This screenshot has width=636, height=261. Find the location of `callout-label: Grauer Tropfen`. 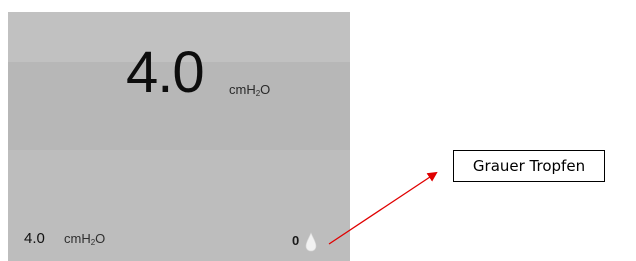

callout-label: Grauer Tropfen is located at coordinates (529, 166).